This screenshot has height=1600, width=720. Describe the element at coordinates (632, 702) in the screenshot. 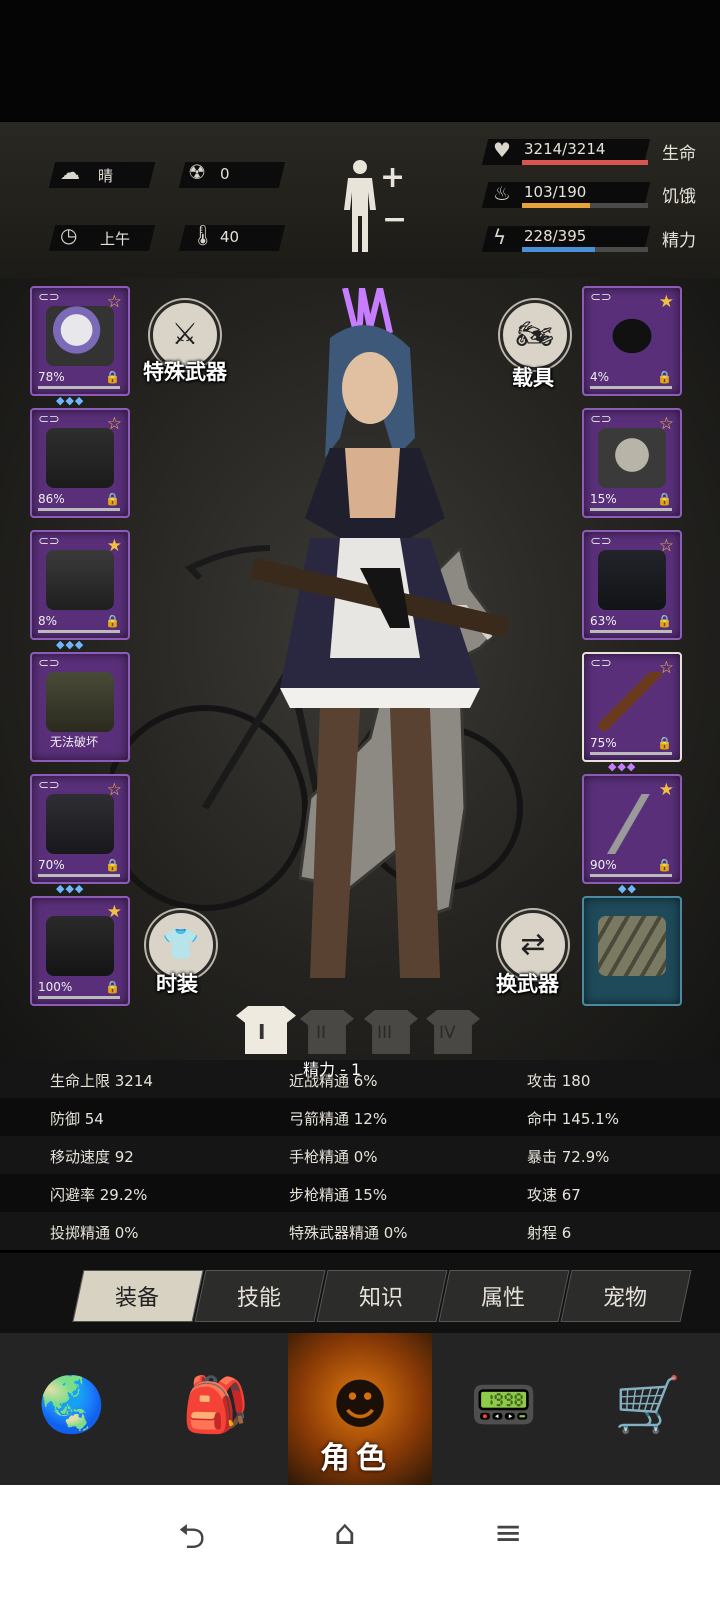

I see `assault-rifle-icon` at that location.